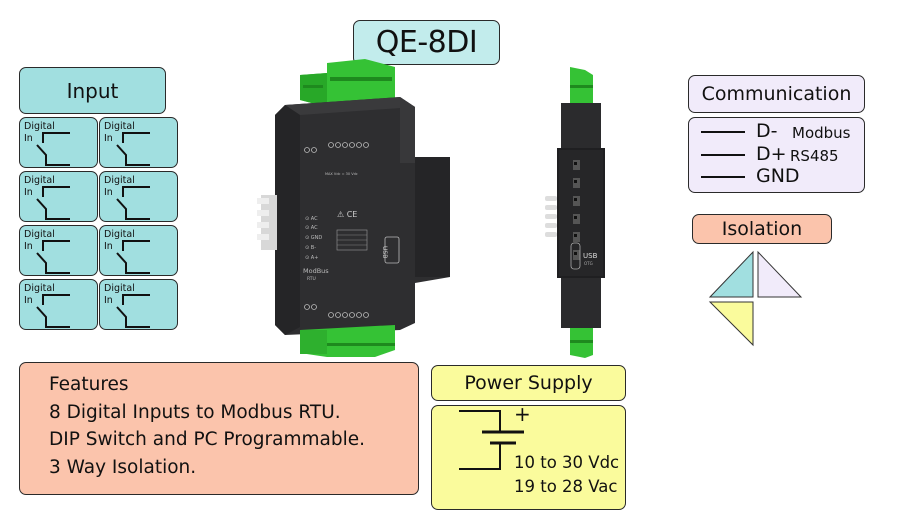 The image size is (911, 529). What do you see at coordinates (311, 279) in the screenshot?
I see `svg-text: RTU` at bounding box center [311, 279].